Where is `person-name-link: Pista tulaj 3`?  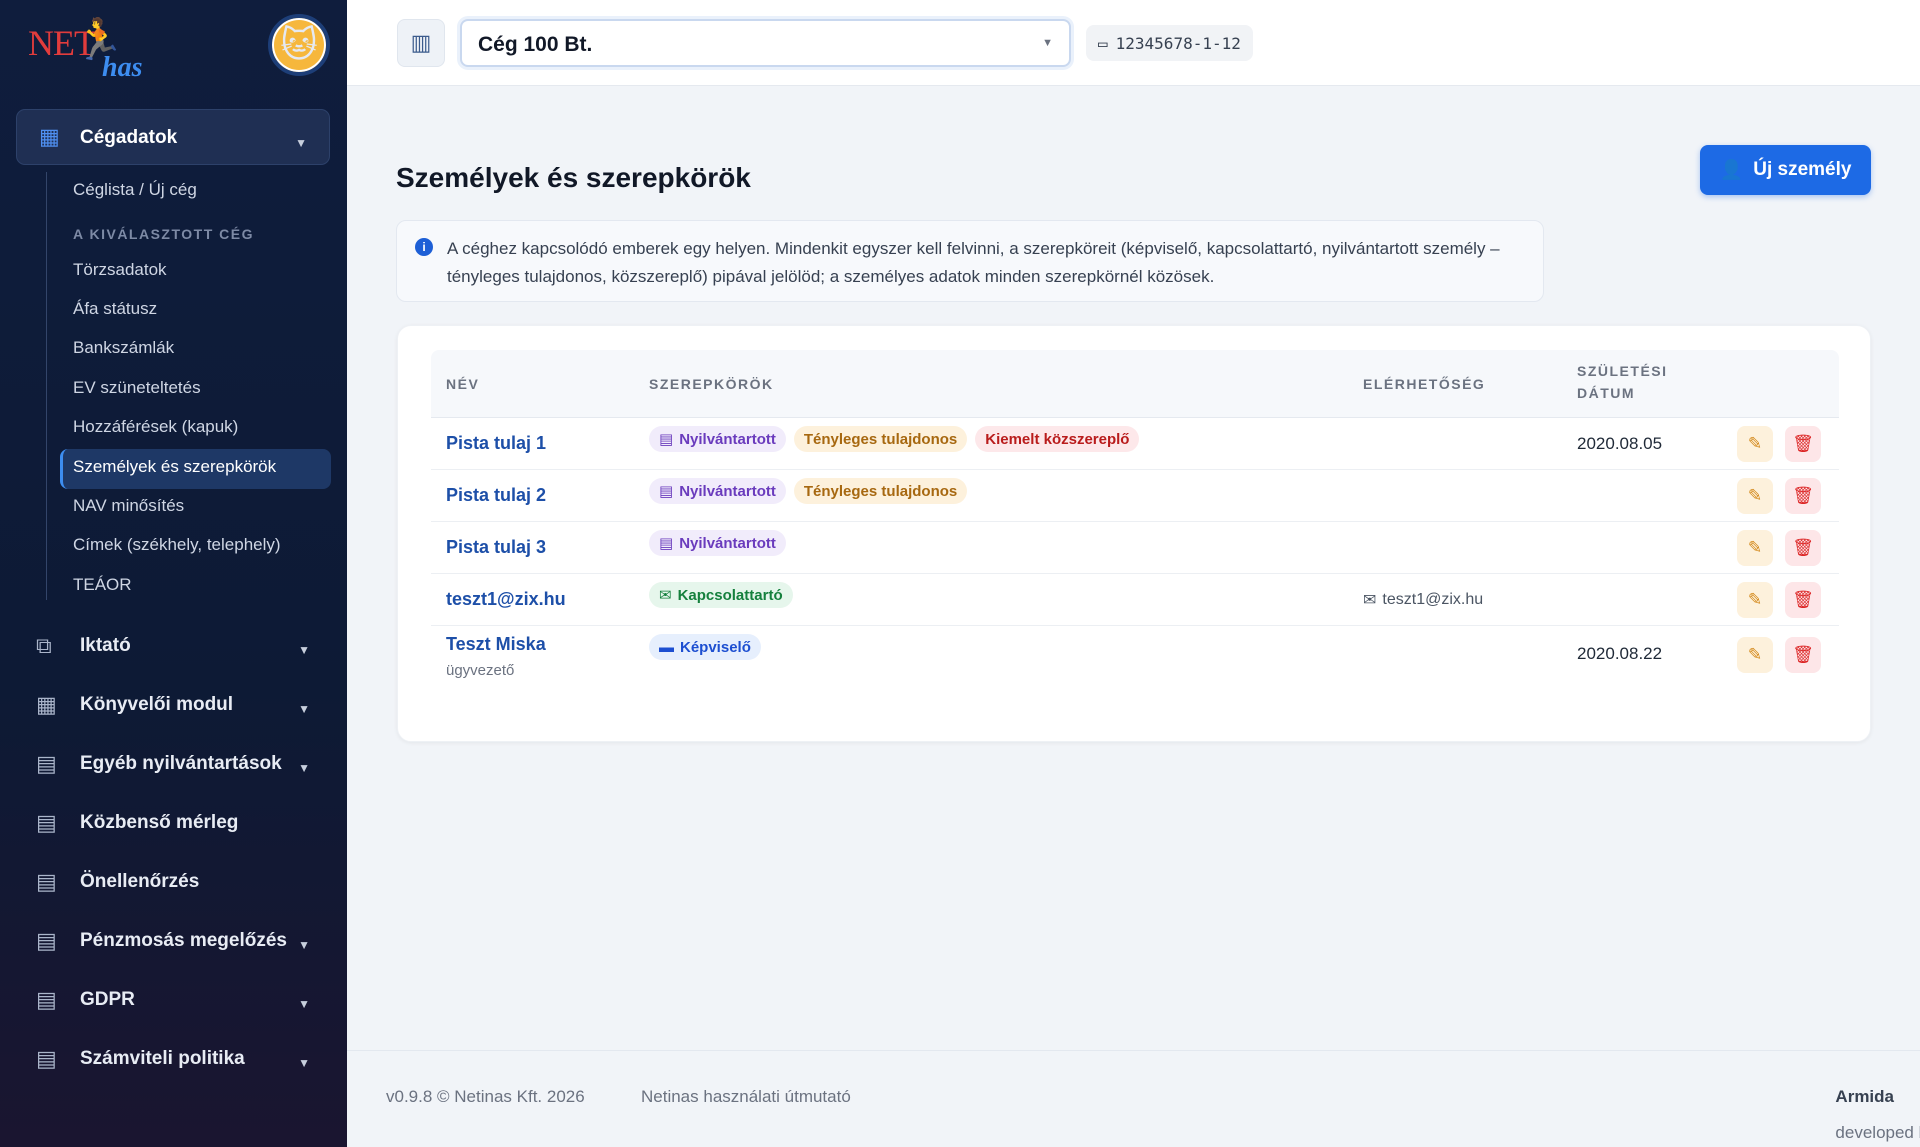
person-name-link: Pista tulaj 3 is located at coordinates (496, 547).